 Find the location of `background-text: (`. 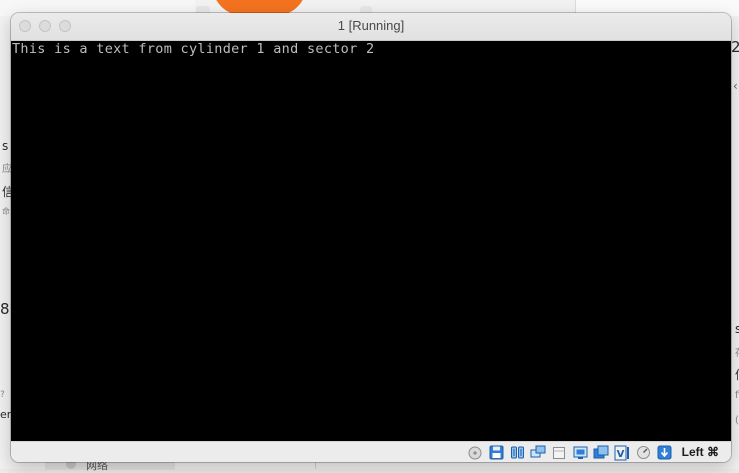

background-text: ( is located at coordinates (737, 420).